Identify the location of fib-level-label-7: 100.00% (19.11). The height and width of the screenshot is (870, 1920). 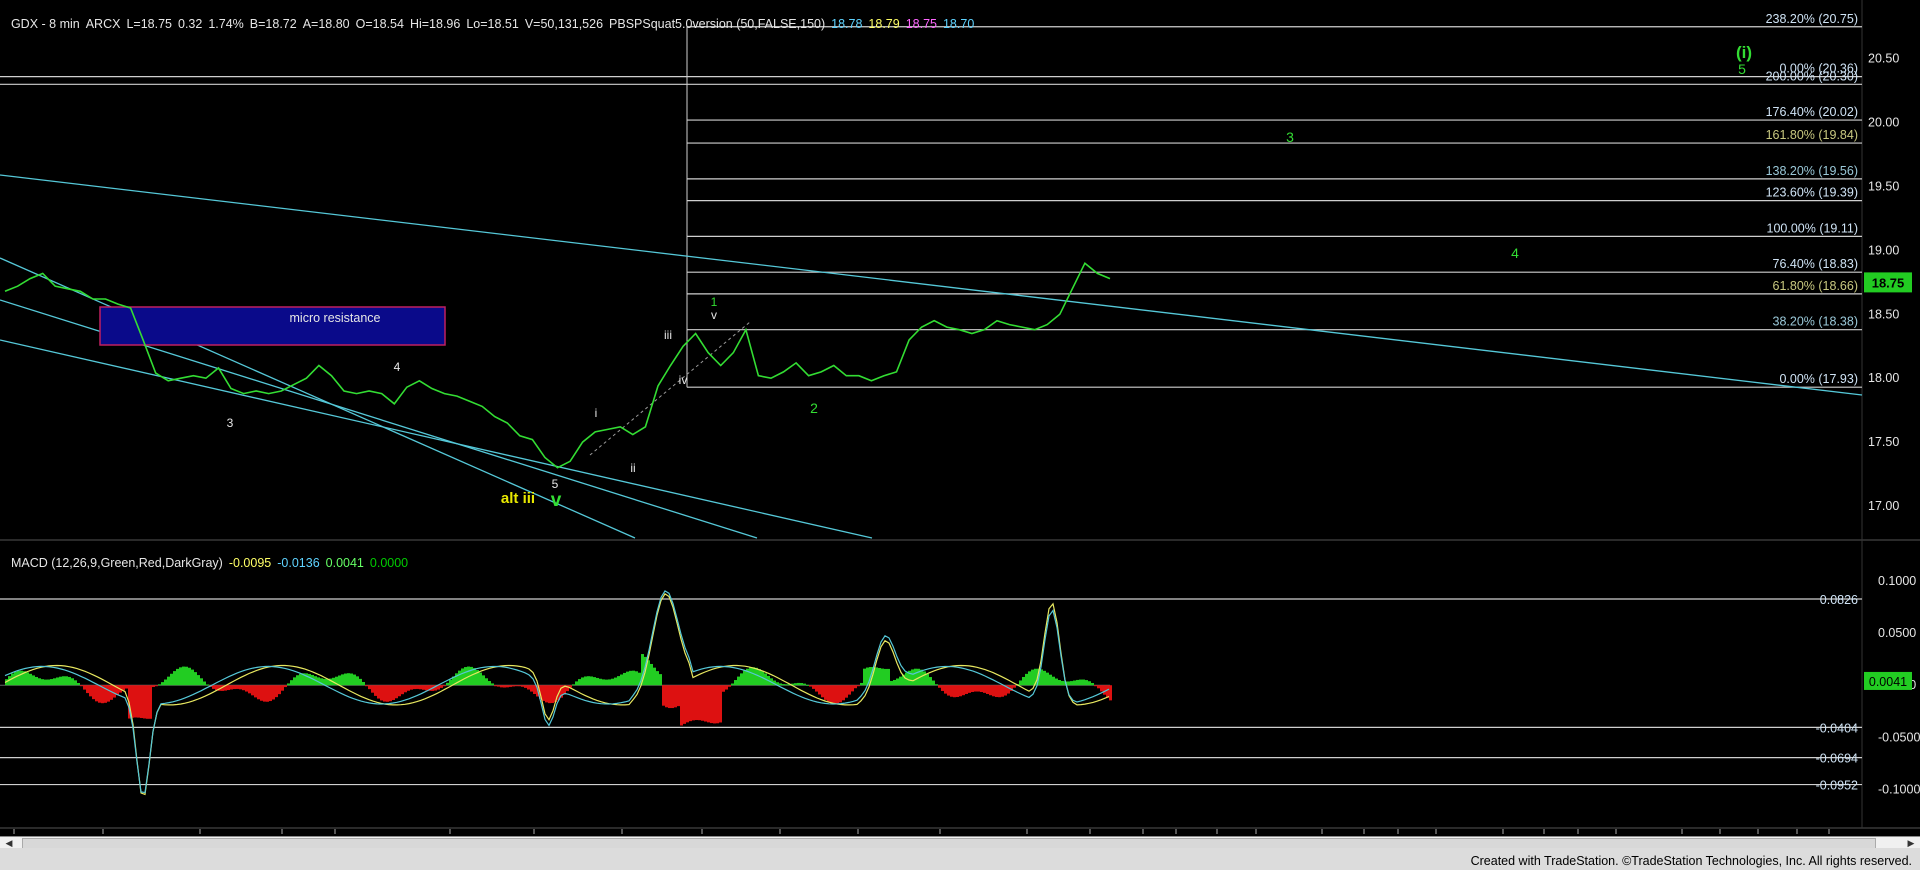
(1813, 228).